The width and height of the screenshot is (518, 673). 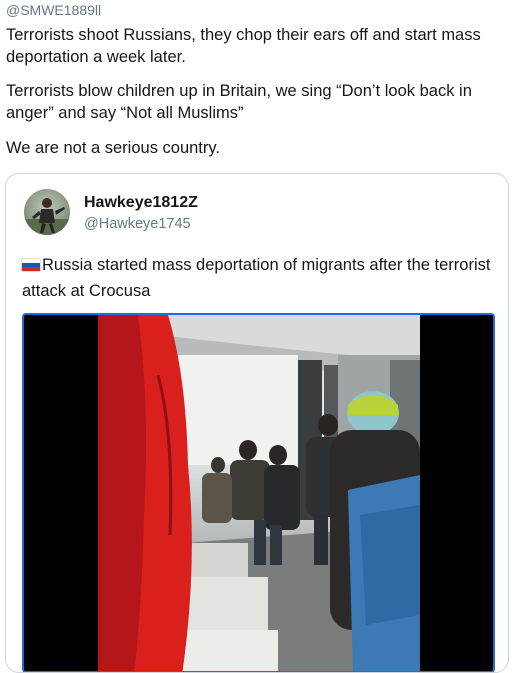 I want to click on quoted-tweet-display-name: Hawkeye1812Z, so click(x=141, y=203).